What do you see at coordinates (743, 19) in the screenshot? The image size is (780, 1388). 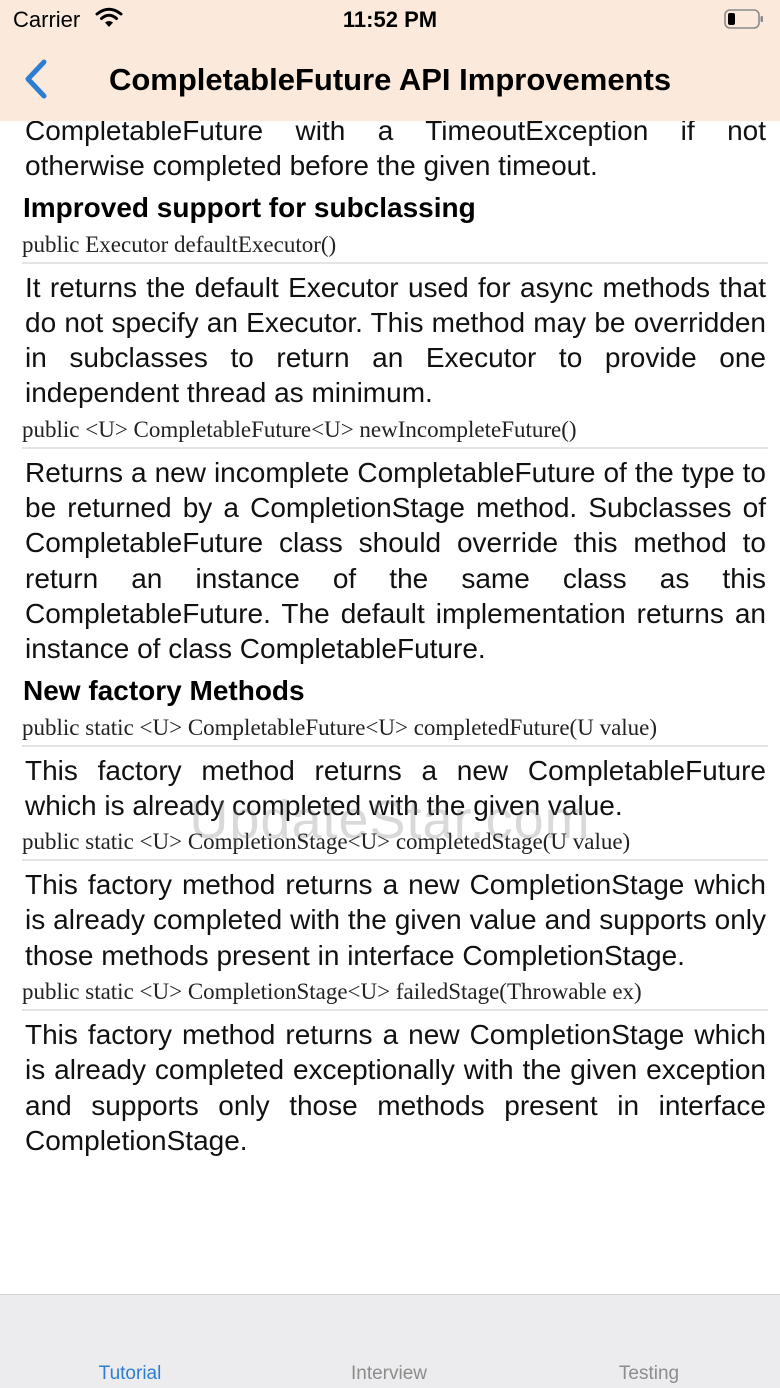 I see `battery-icon` at bounding box center [743, 19].